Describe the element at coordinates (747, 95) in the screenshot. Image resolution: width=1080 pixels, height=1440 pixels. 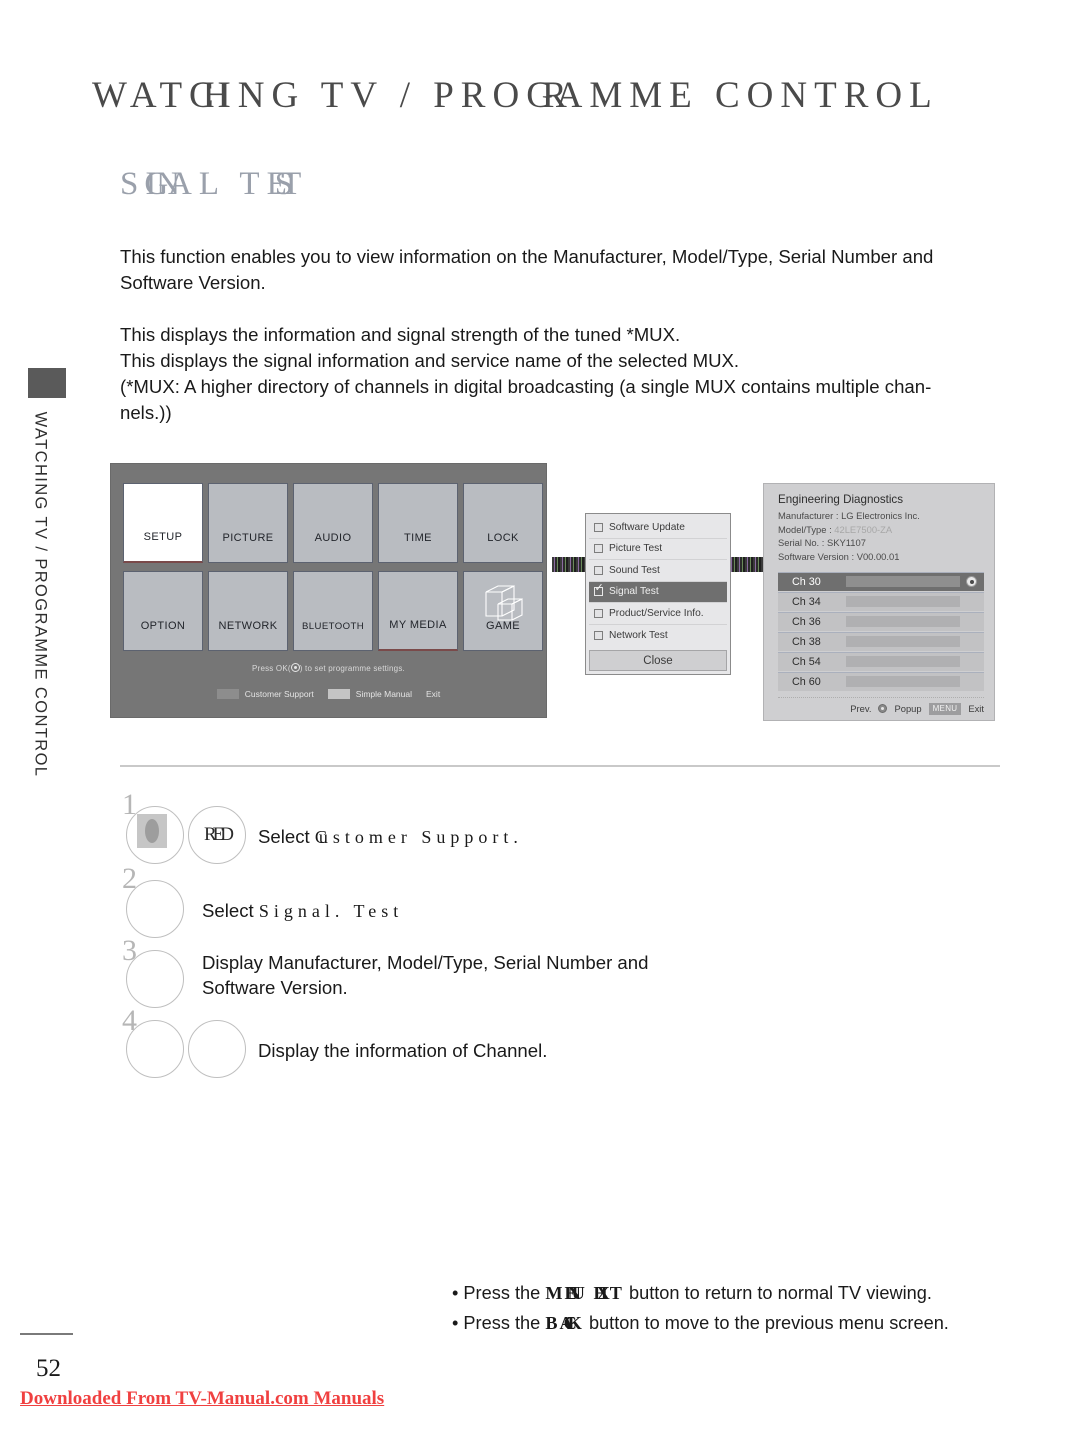
I see `header-title-seg5: AMME CONTROL` at that location.